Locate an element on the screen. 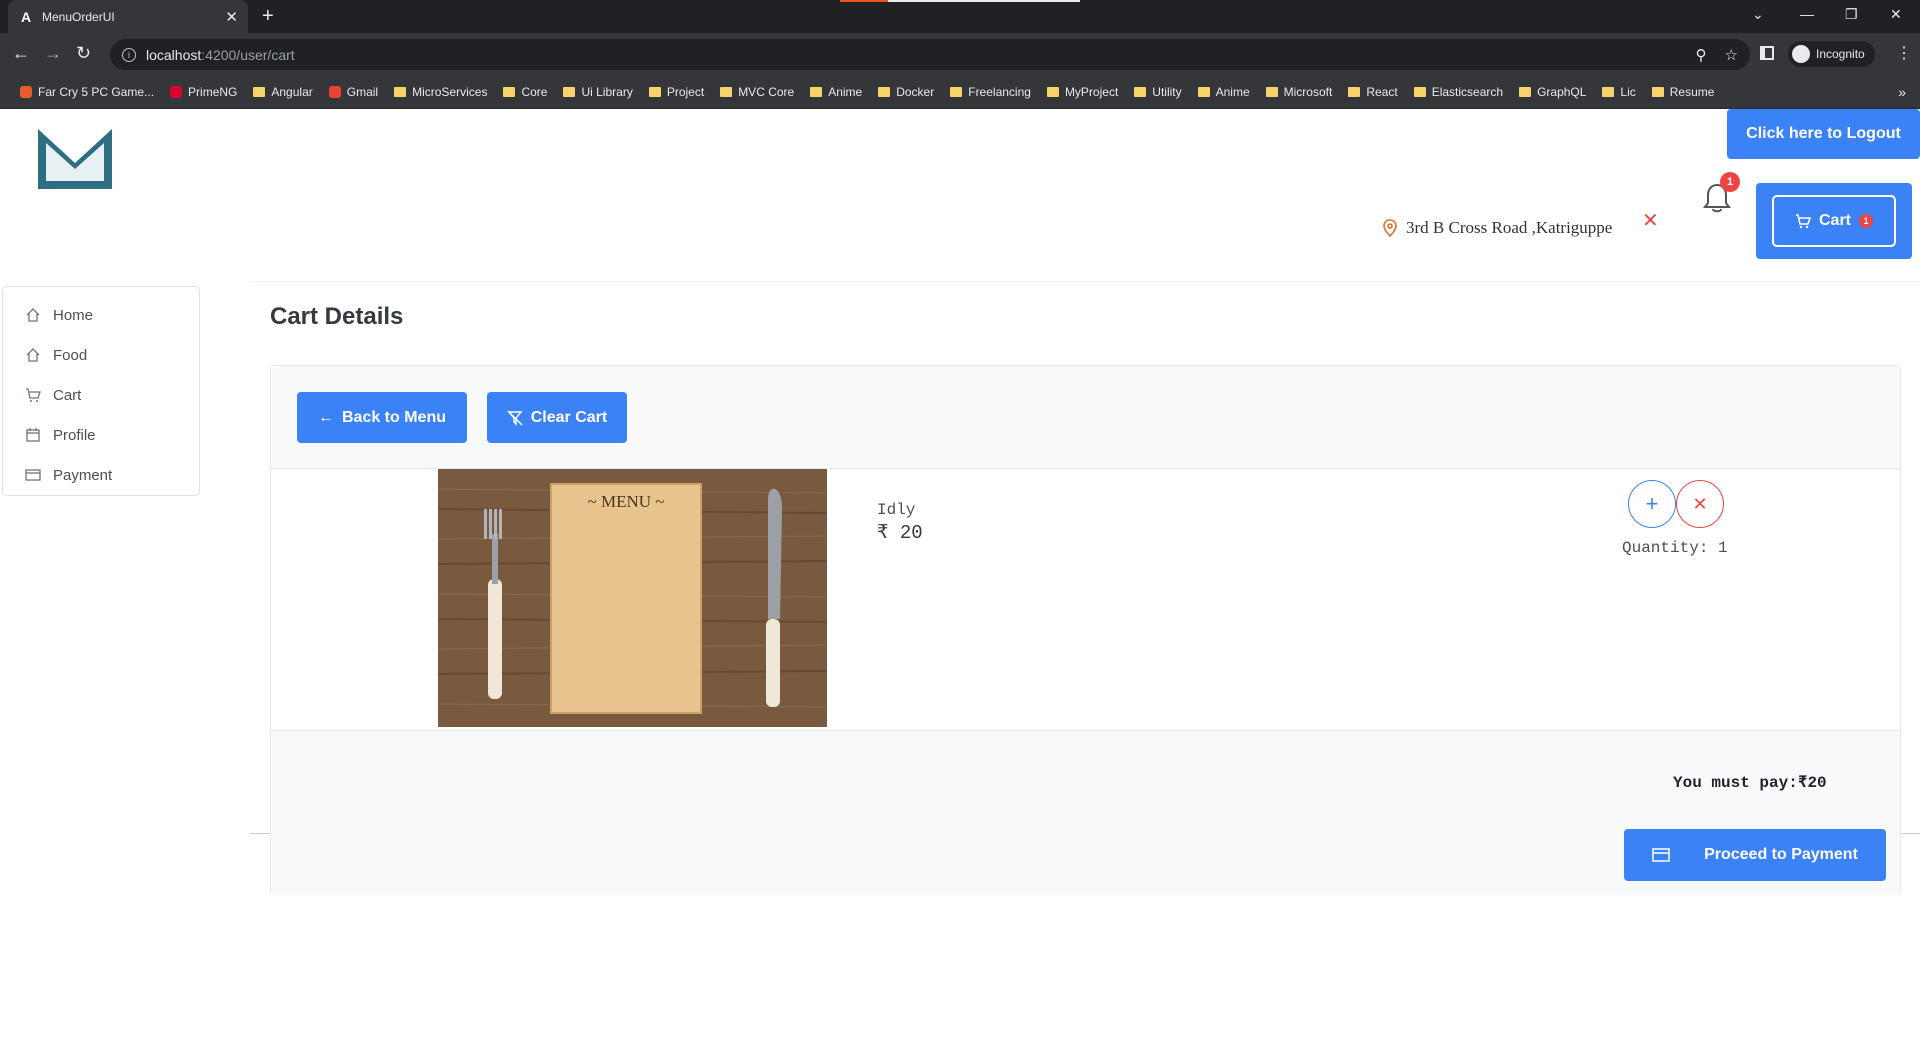  menu-food-image: ~ MENU ~ is located at coordinates (632, 598).